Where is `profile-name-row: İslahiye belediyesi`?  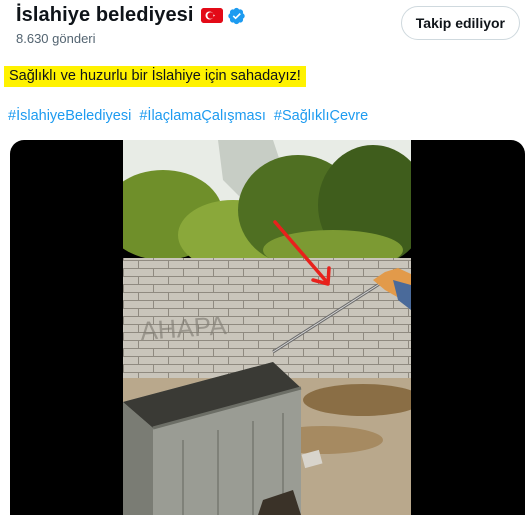 profile-name-row: İslahiye belediyesi is located at coordinates (131, 15).